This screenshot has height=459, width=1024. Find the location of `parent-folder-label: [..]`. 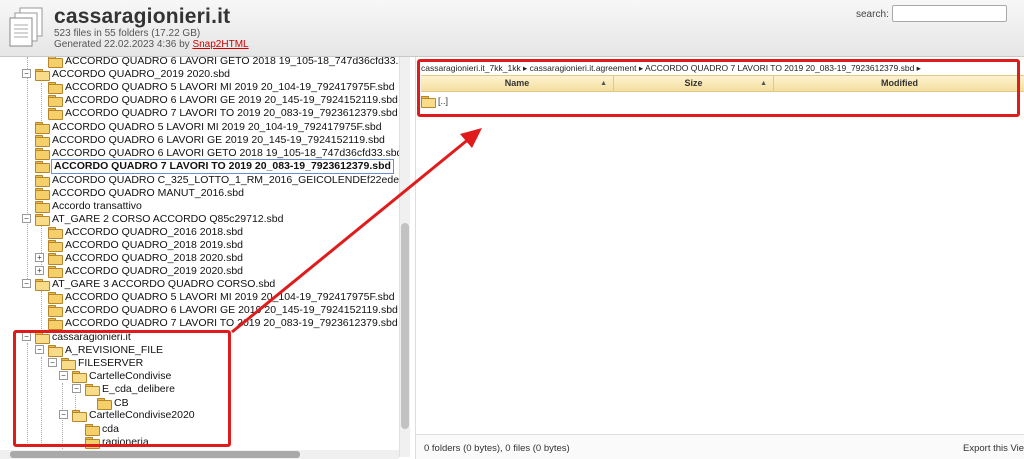

parent-folder-label: [..] is located at coordinates (443, 101).